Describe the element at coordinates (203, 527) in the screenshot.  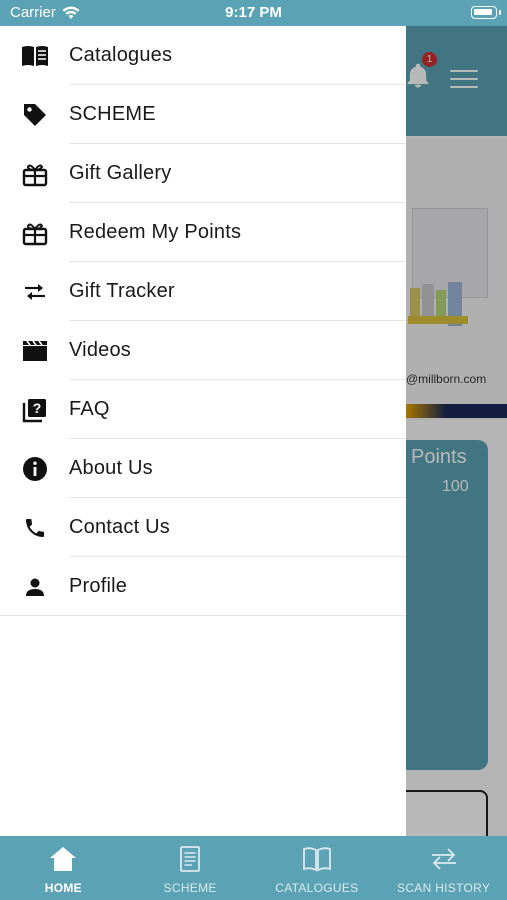
I see `drawer-item-contact-us: Contact Us` at that location.